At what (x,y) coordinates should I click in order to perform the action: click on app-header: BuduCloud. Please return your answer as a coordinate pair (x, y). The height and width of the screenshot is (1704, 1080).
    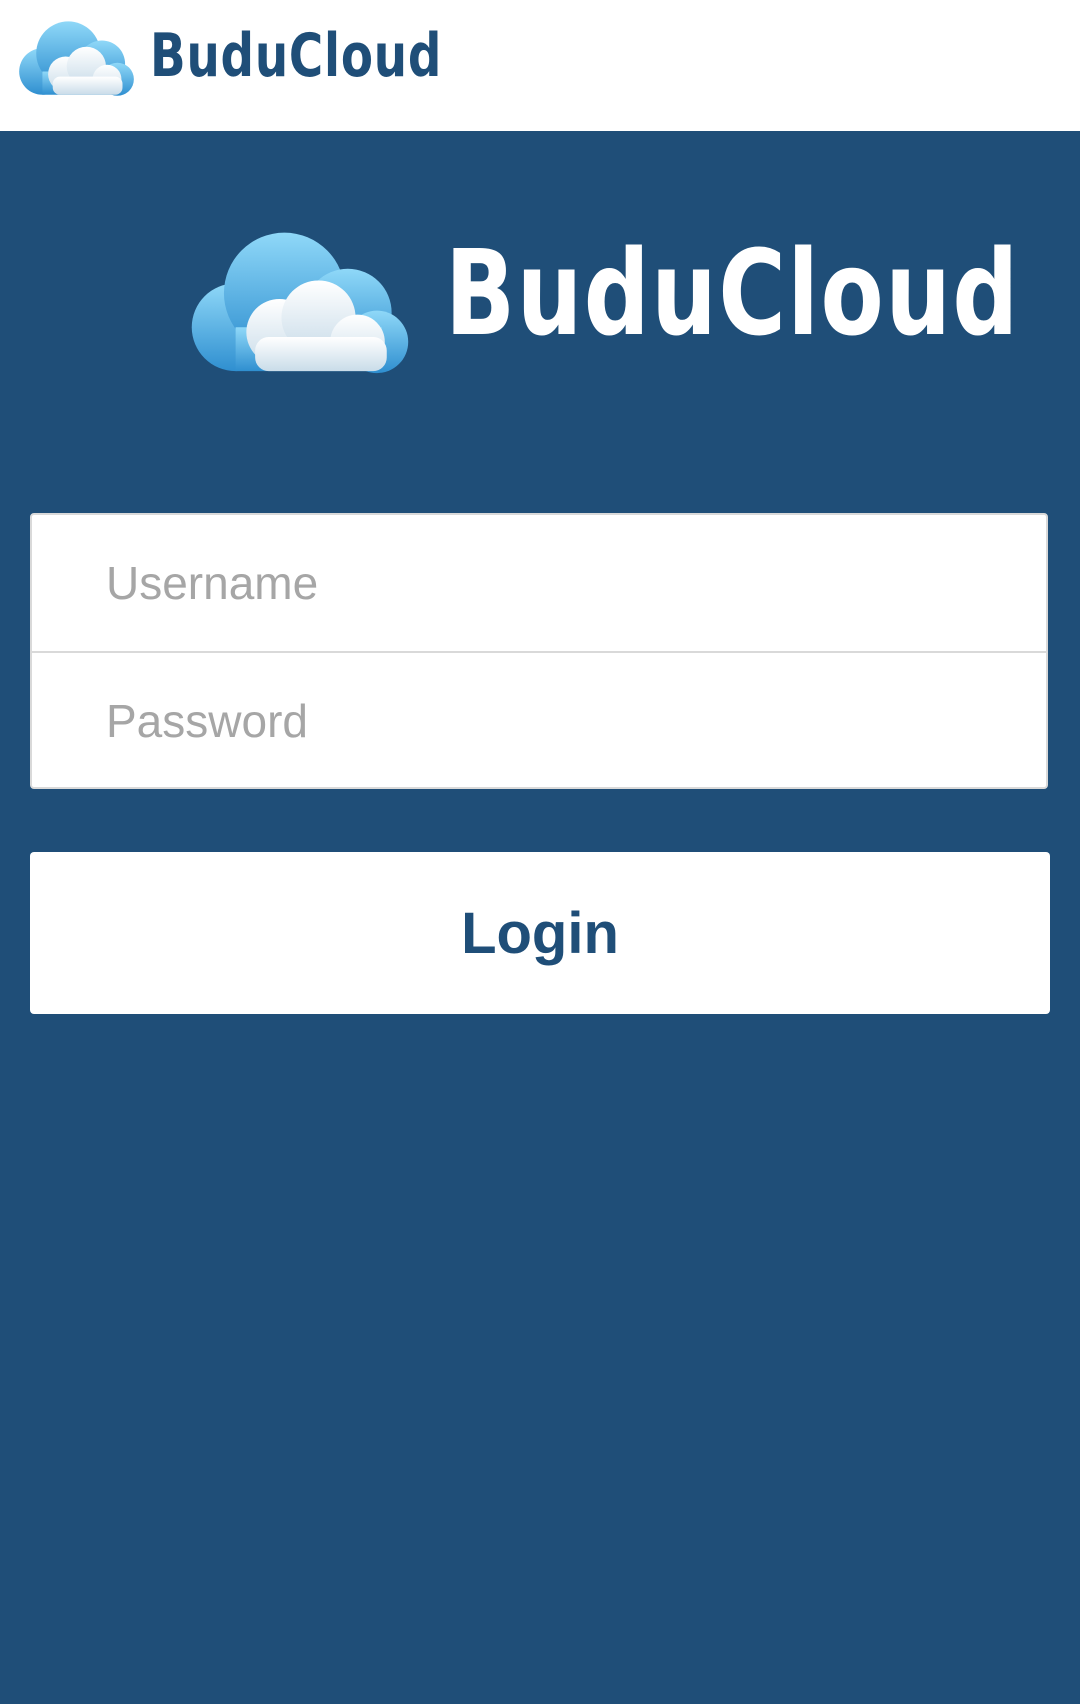
    Looking at the image, I should click on (540, 65).